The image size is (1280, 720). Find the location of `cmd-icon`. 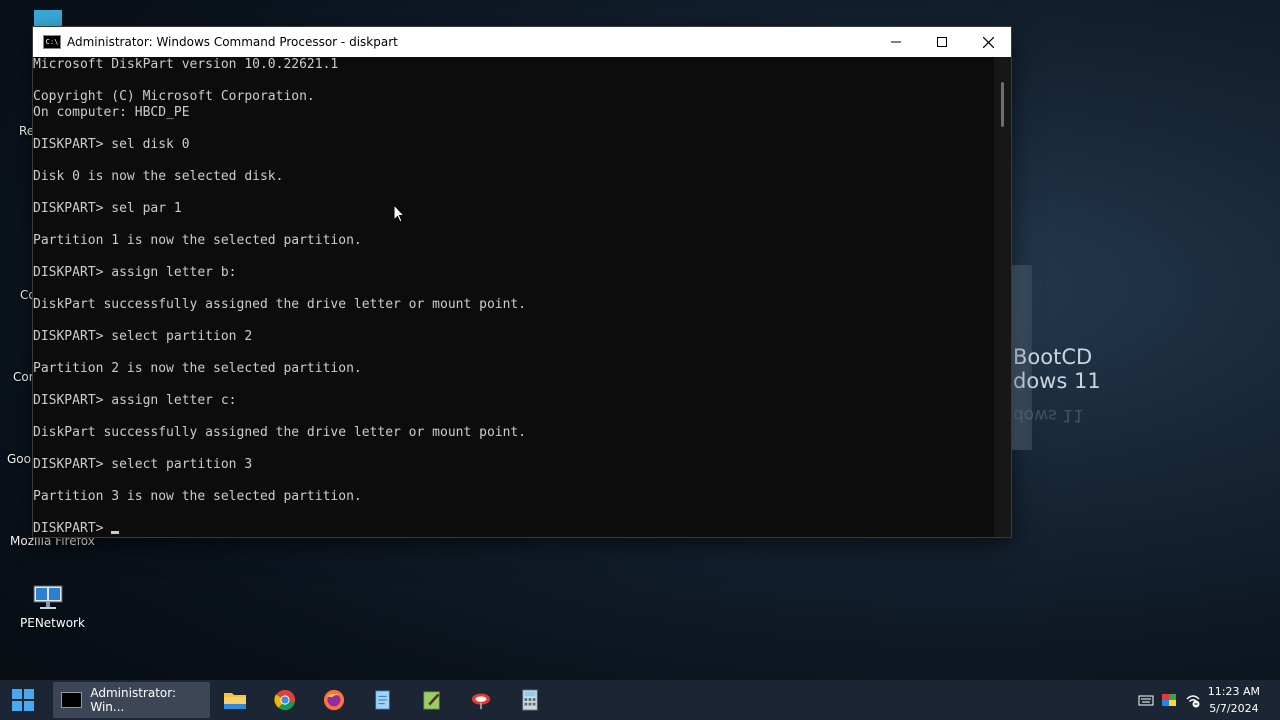

cmd-icon is located at coordinates (72, 700).